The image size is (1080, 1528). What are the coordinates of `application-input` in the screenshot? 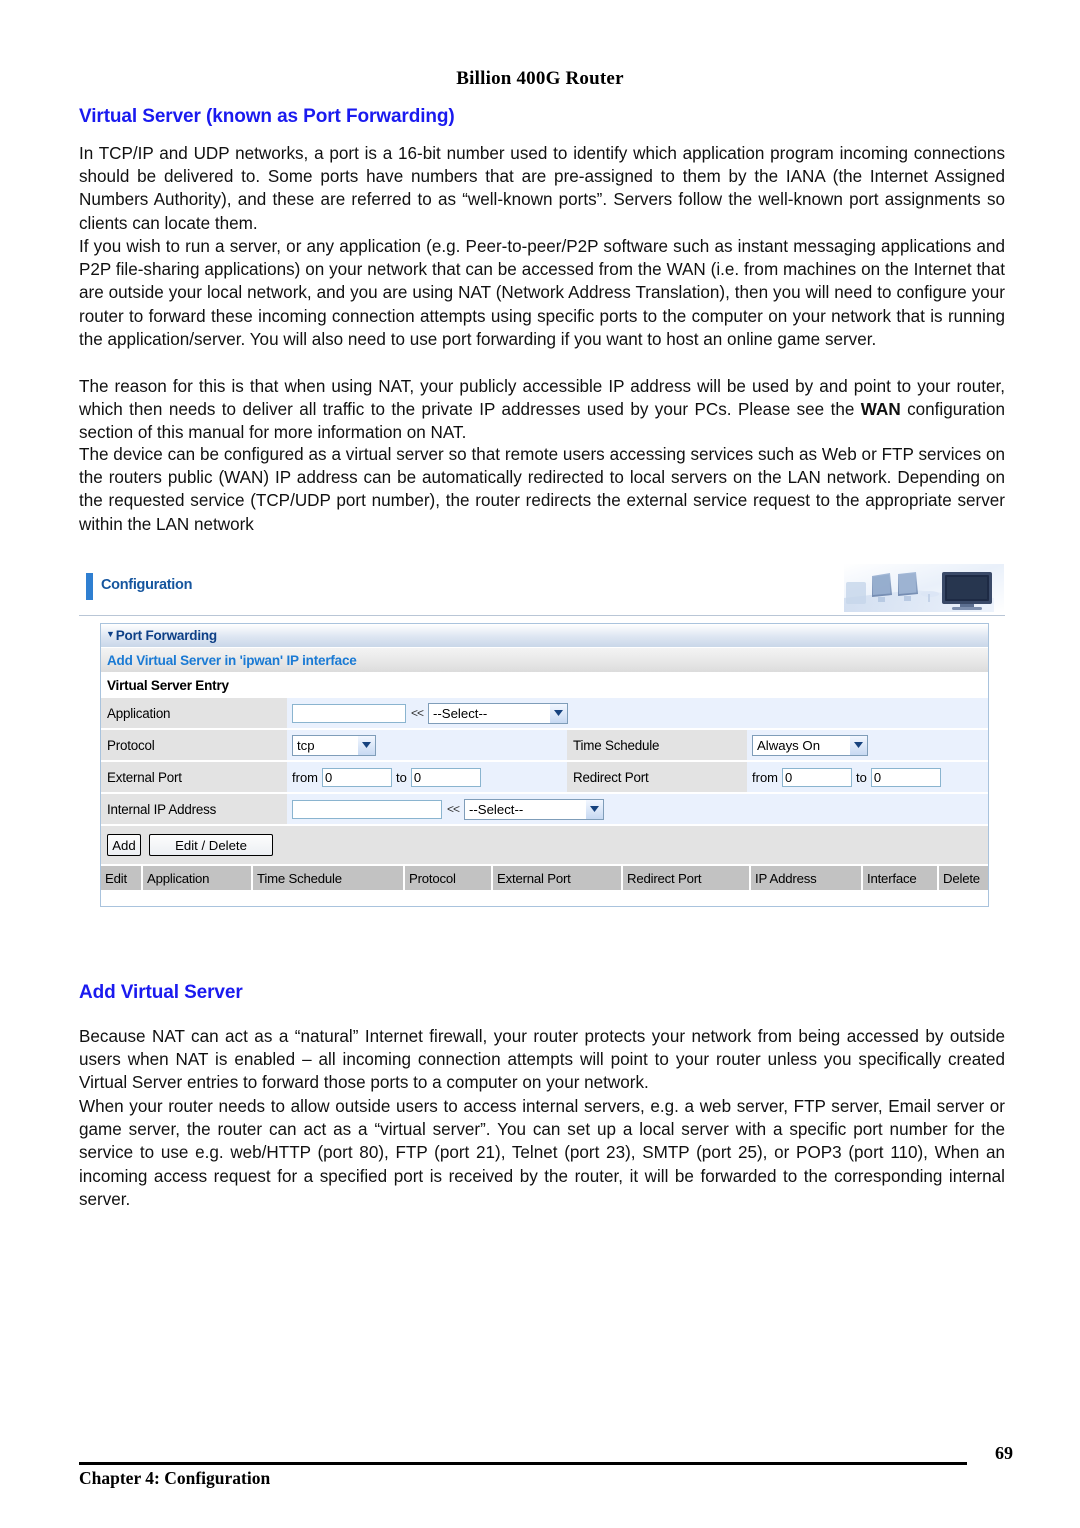 It's located at (349, 713).